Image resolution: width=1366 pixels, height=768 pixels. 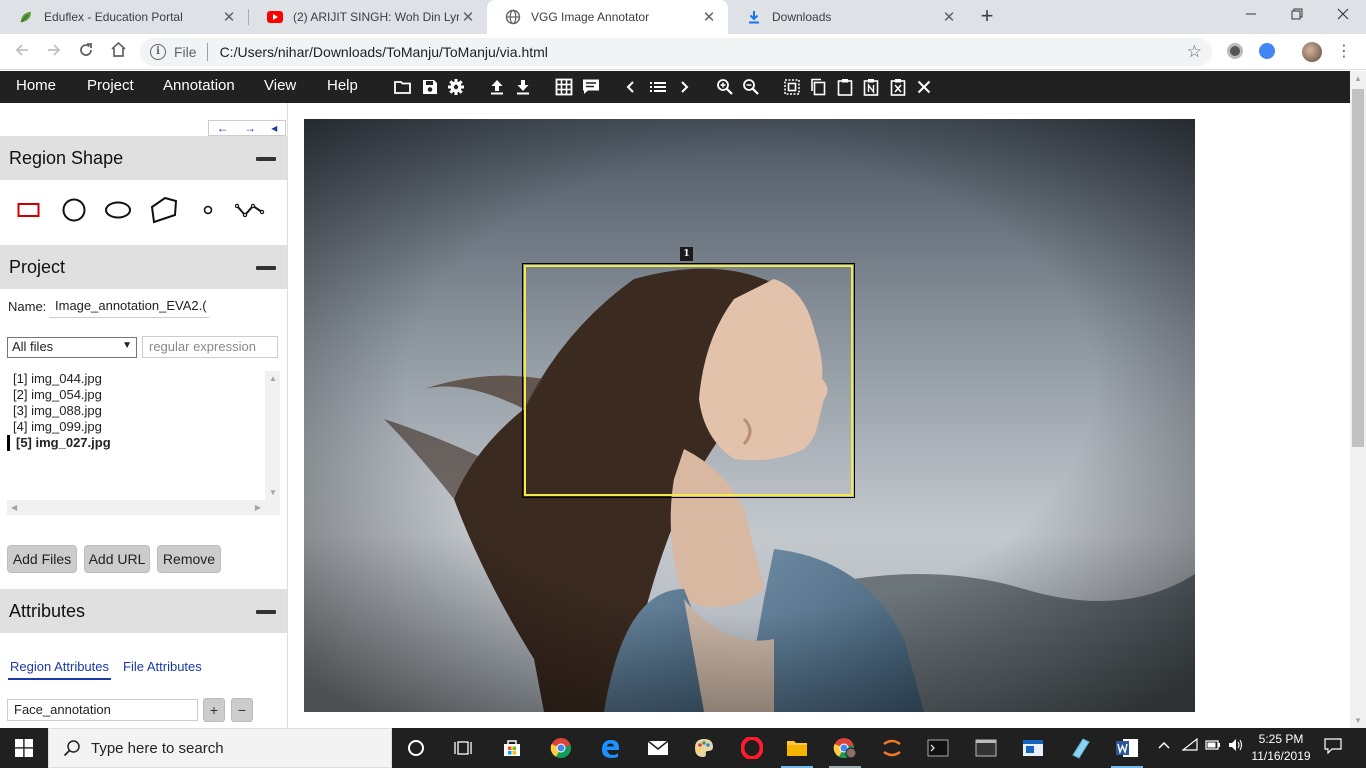 What do you see at coordinates (143, 267) in the screenshot?
I see `project-header: Project` at bounding box center [143, 267].